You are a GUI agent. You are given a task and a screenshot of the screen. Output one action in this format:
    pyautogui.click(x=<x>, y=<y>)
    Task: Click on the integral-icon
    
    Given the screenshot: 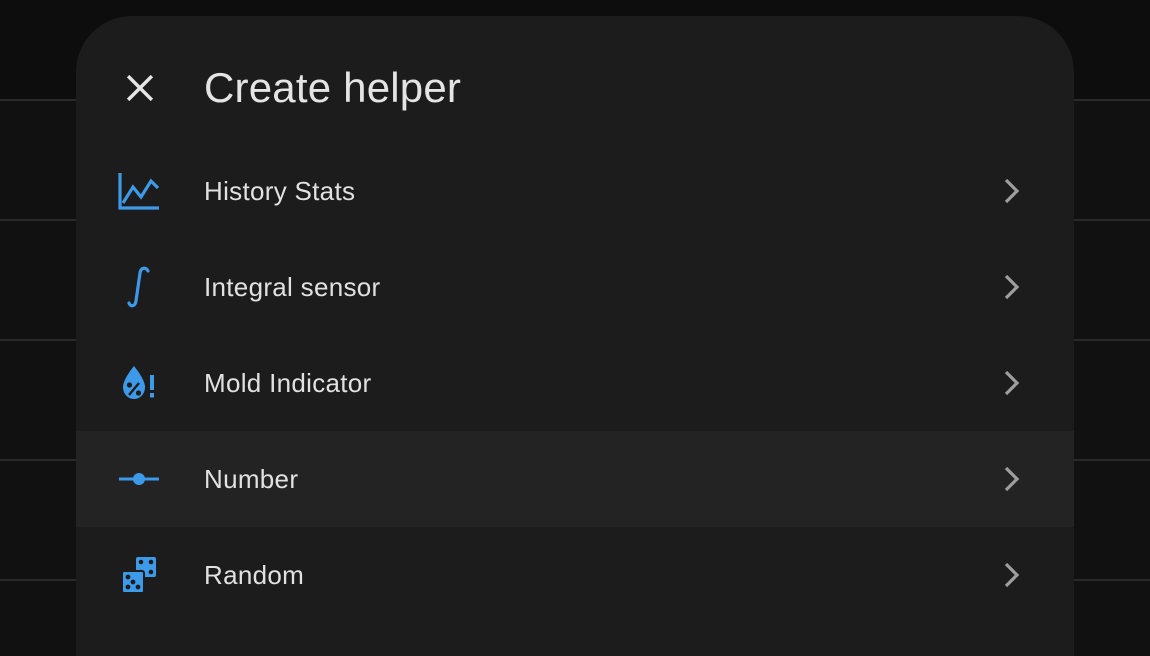 What is the action you would take?
    pyautogui.click(x=139, y=287)
    